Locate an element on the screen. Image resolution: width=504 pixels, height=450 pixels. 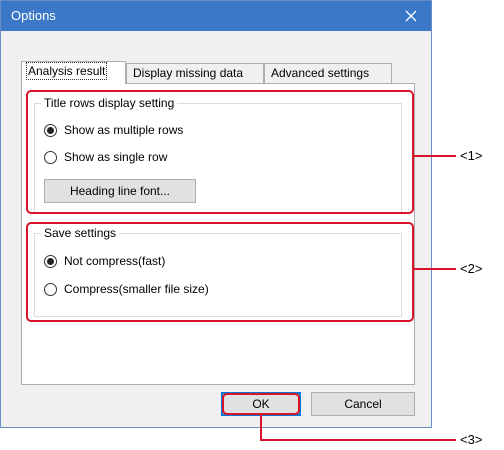
tab-display-missing-data: Display missing data is located at coordinates (195, 73).